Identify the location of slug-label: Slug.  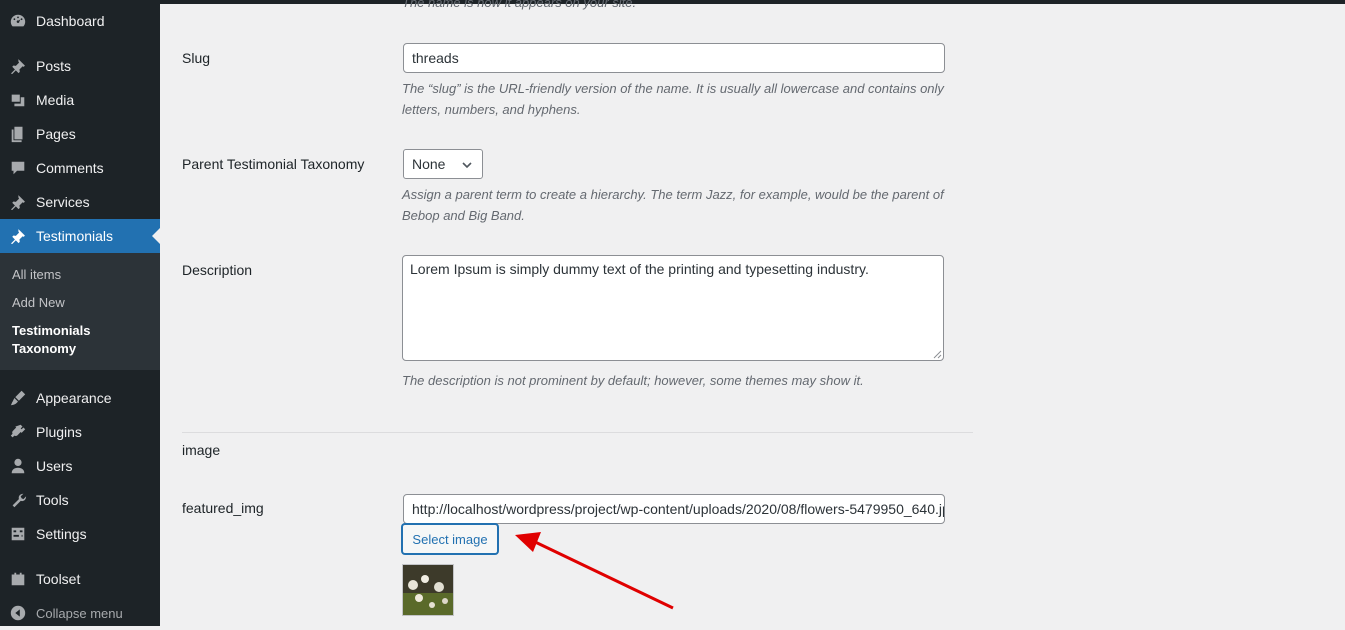
(196, 58).